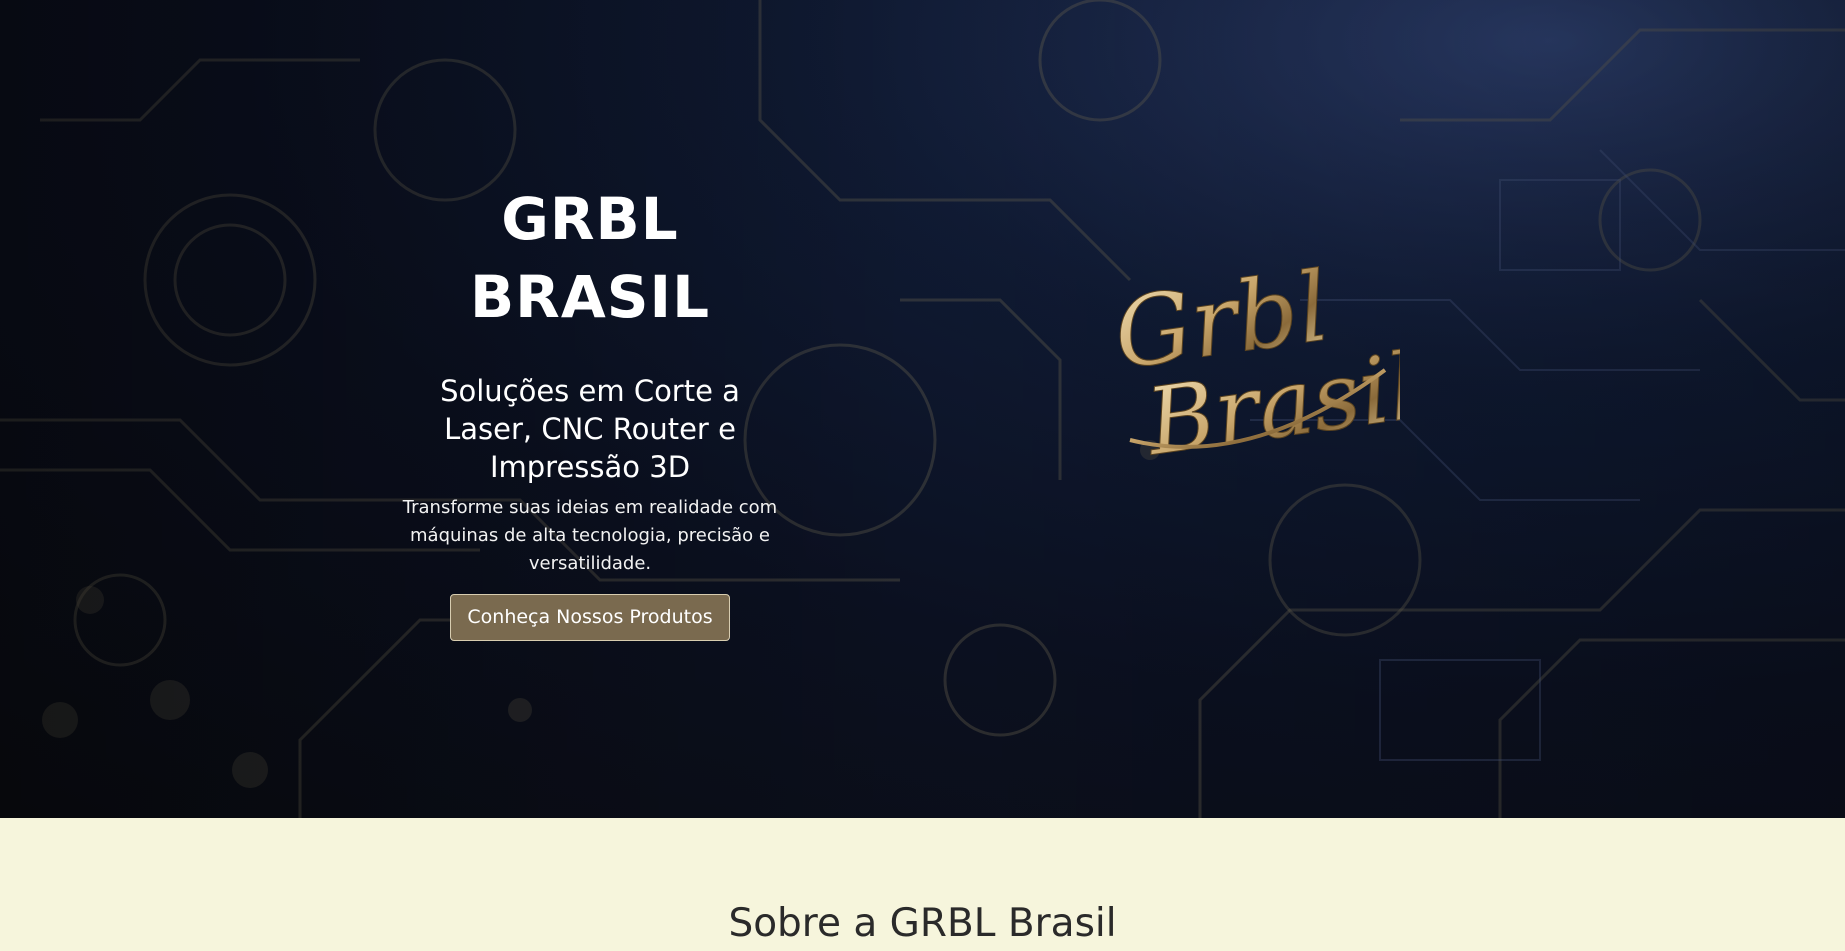  What do you see at coordinates (590, 258) in the screenshot?
I see `hero-title: GRBL BRASIL` at bounding box center [590, 258].